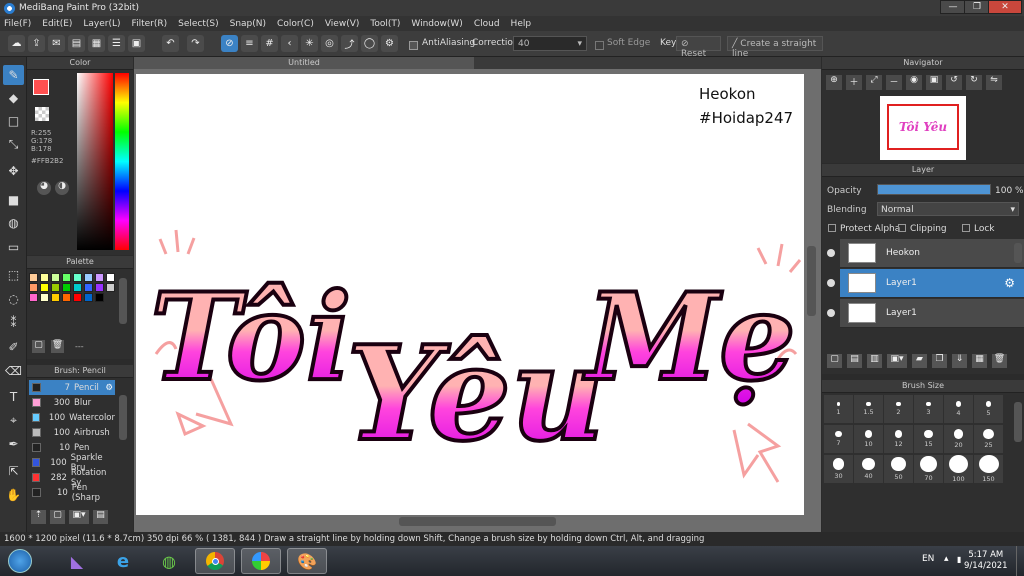  I want to click on radial-snap-icon: ✳, so click(309, 43).